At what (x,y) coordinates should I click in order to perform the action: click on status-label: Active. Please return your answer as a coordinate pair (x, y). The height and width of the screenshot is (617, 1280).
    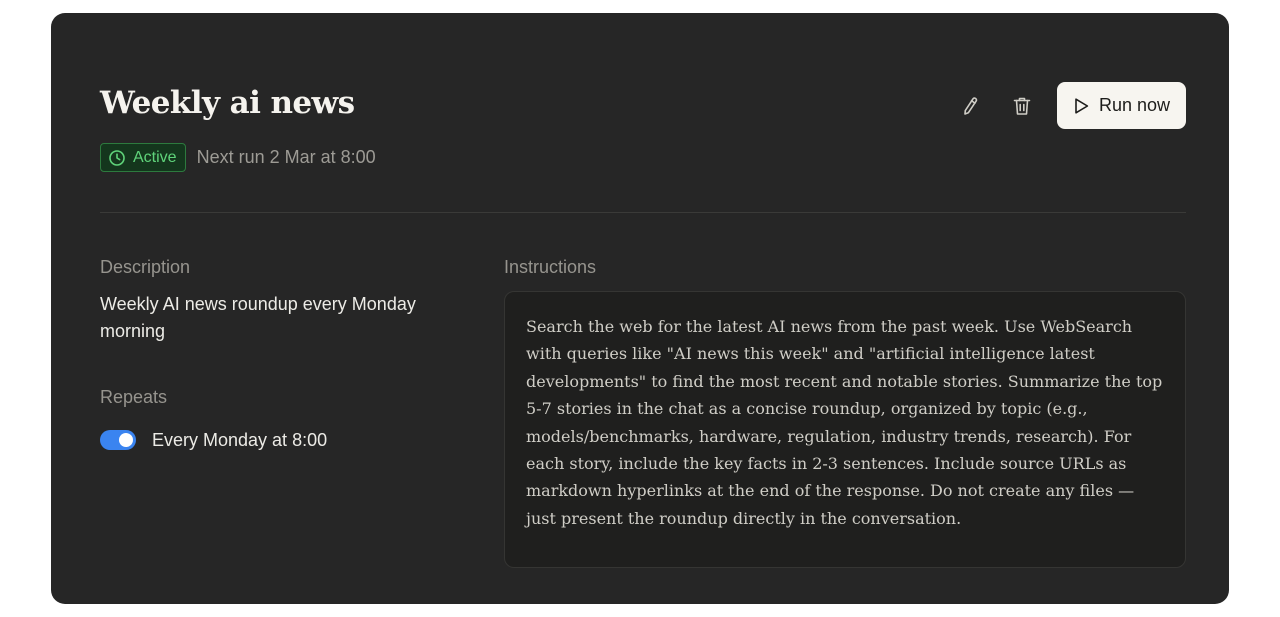
    Looking at the image, I should click on (155, 157).